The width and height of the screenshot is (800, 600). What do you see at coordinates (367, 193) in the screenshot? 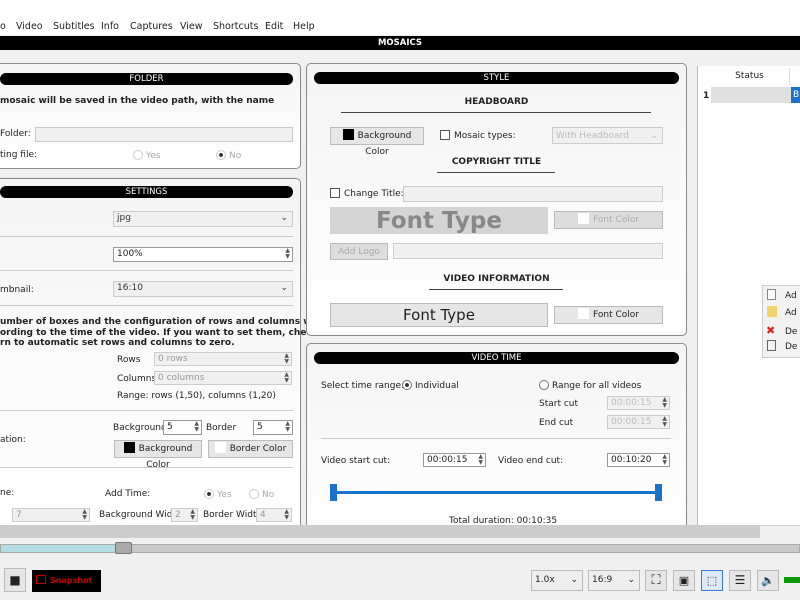
I see `change-title-checkbox: Change Title:` at bounding box center [367, 193].